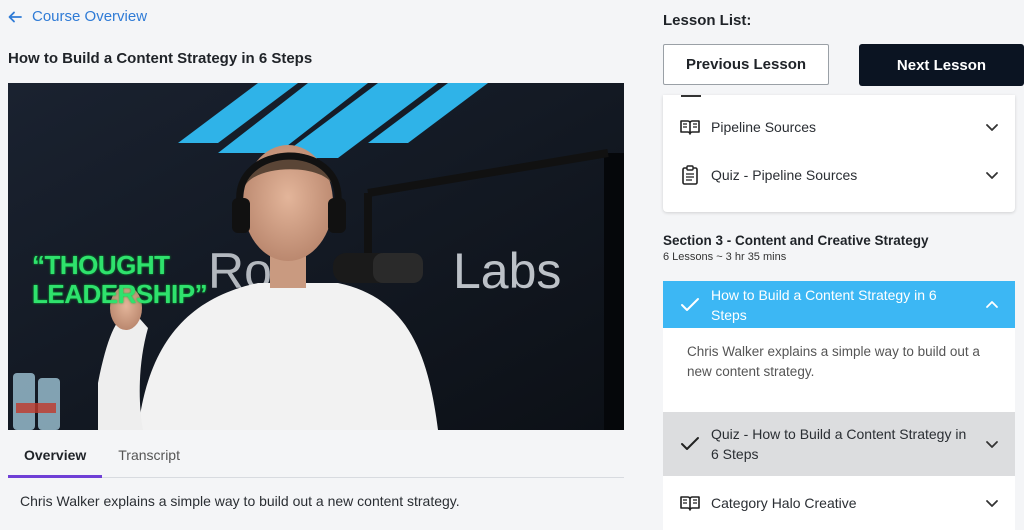 Image resolution: width=1024 pixels, height=530 pixels. I want to click on previous-section-lessons: Pipeline Sources Quiz - Pipeline Sources, so click(839, 153).